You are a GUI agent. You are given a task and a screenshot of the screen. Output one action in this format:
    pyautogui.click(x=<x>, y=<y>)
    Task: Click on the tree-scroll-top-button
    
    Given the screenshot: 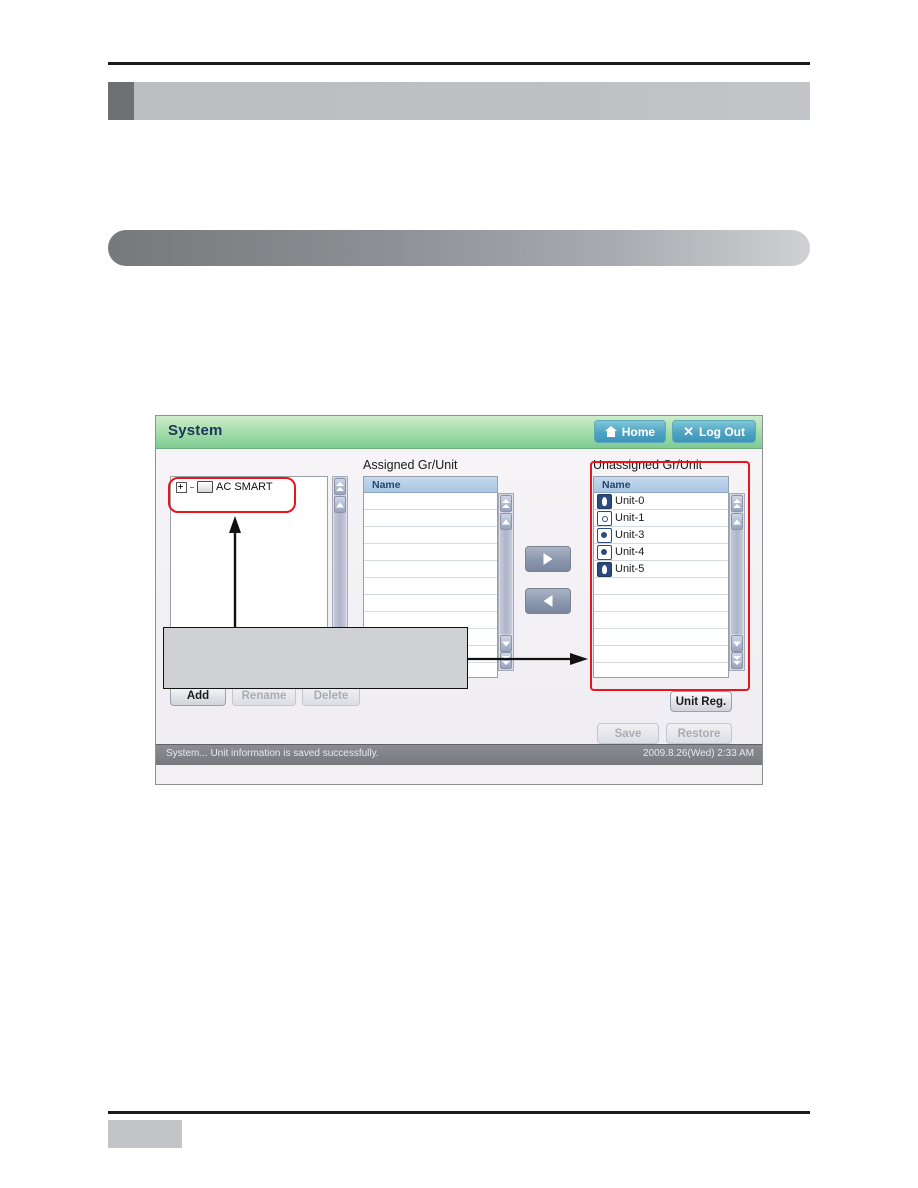 What is the action you would take?
    pyautogui.click(x=340, y=486)
    